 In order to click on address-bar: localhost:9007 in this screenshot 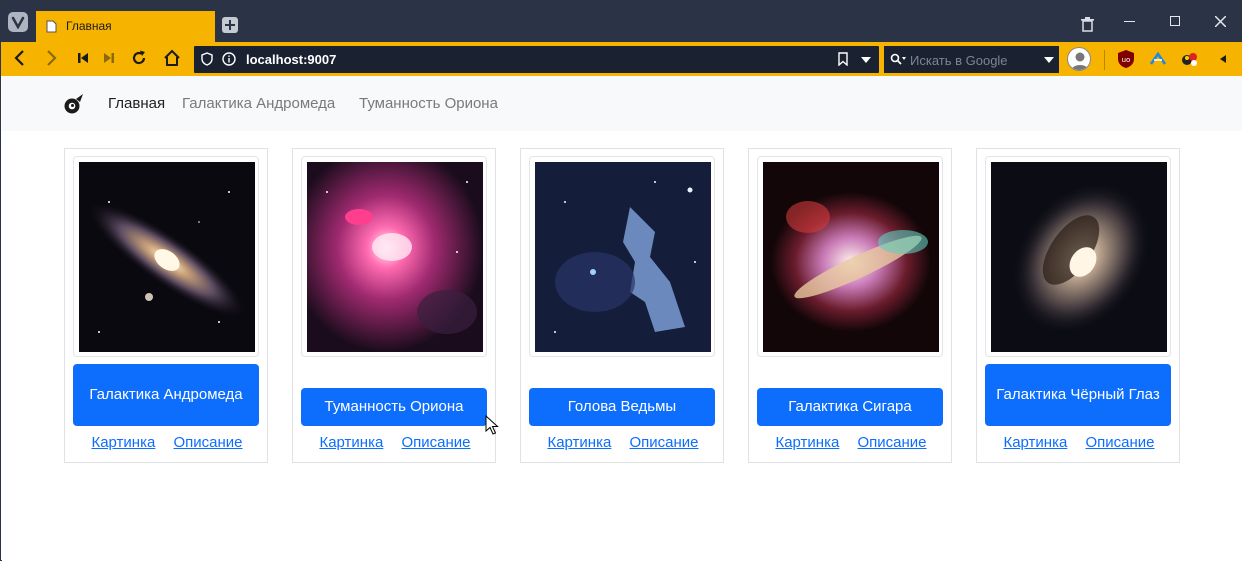, I will do `click(536, 59)`.